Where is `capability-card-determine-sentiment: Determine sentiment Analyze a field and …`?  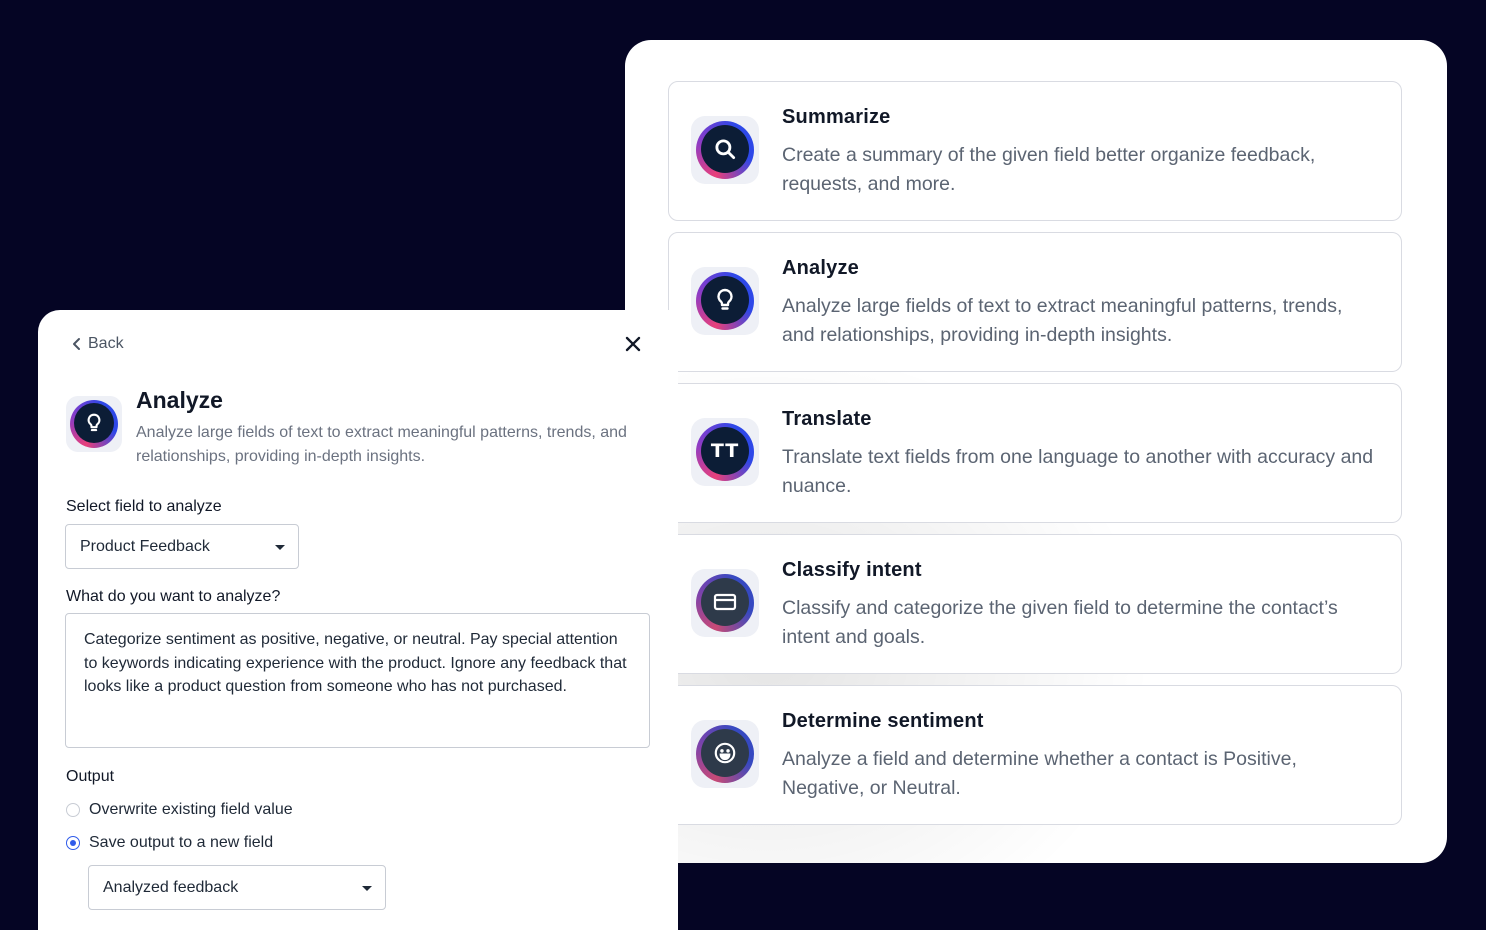
capability-card-determine-sentiment: Determine sentiment Analyze a field and … is located at coordinates (1035, 755).